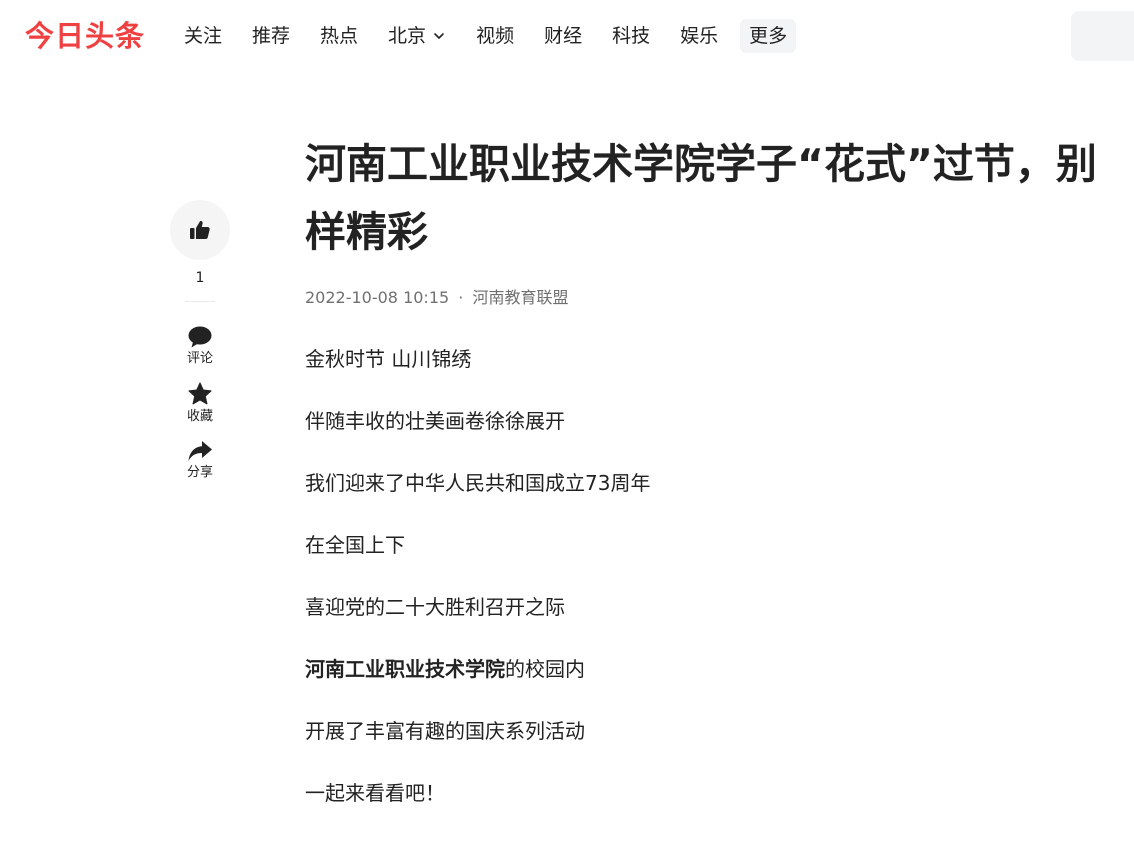 This screenshot has width=1134, height=847. What do you see at coordinates (701, 198) in the screenshot?
I see `article-title: 河南工业职业技术学院学子“花式”过节，别样精彩` at bounding box center [701, 198].